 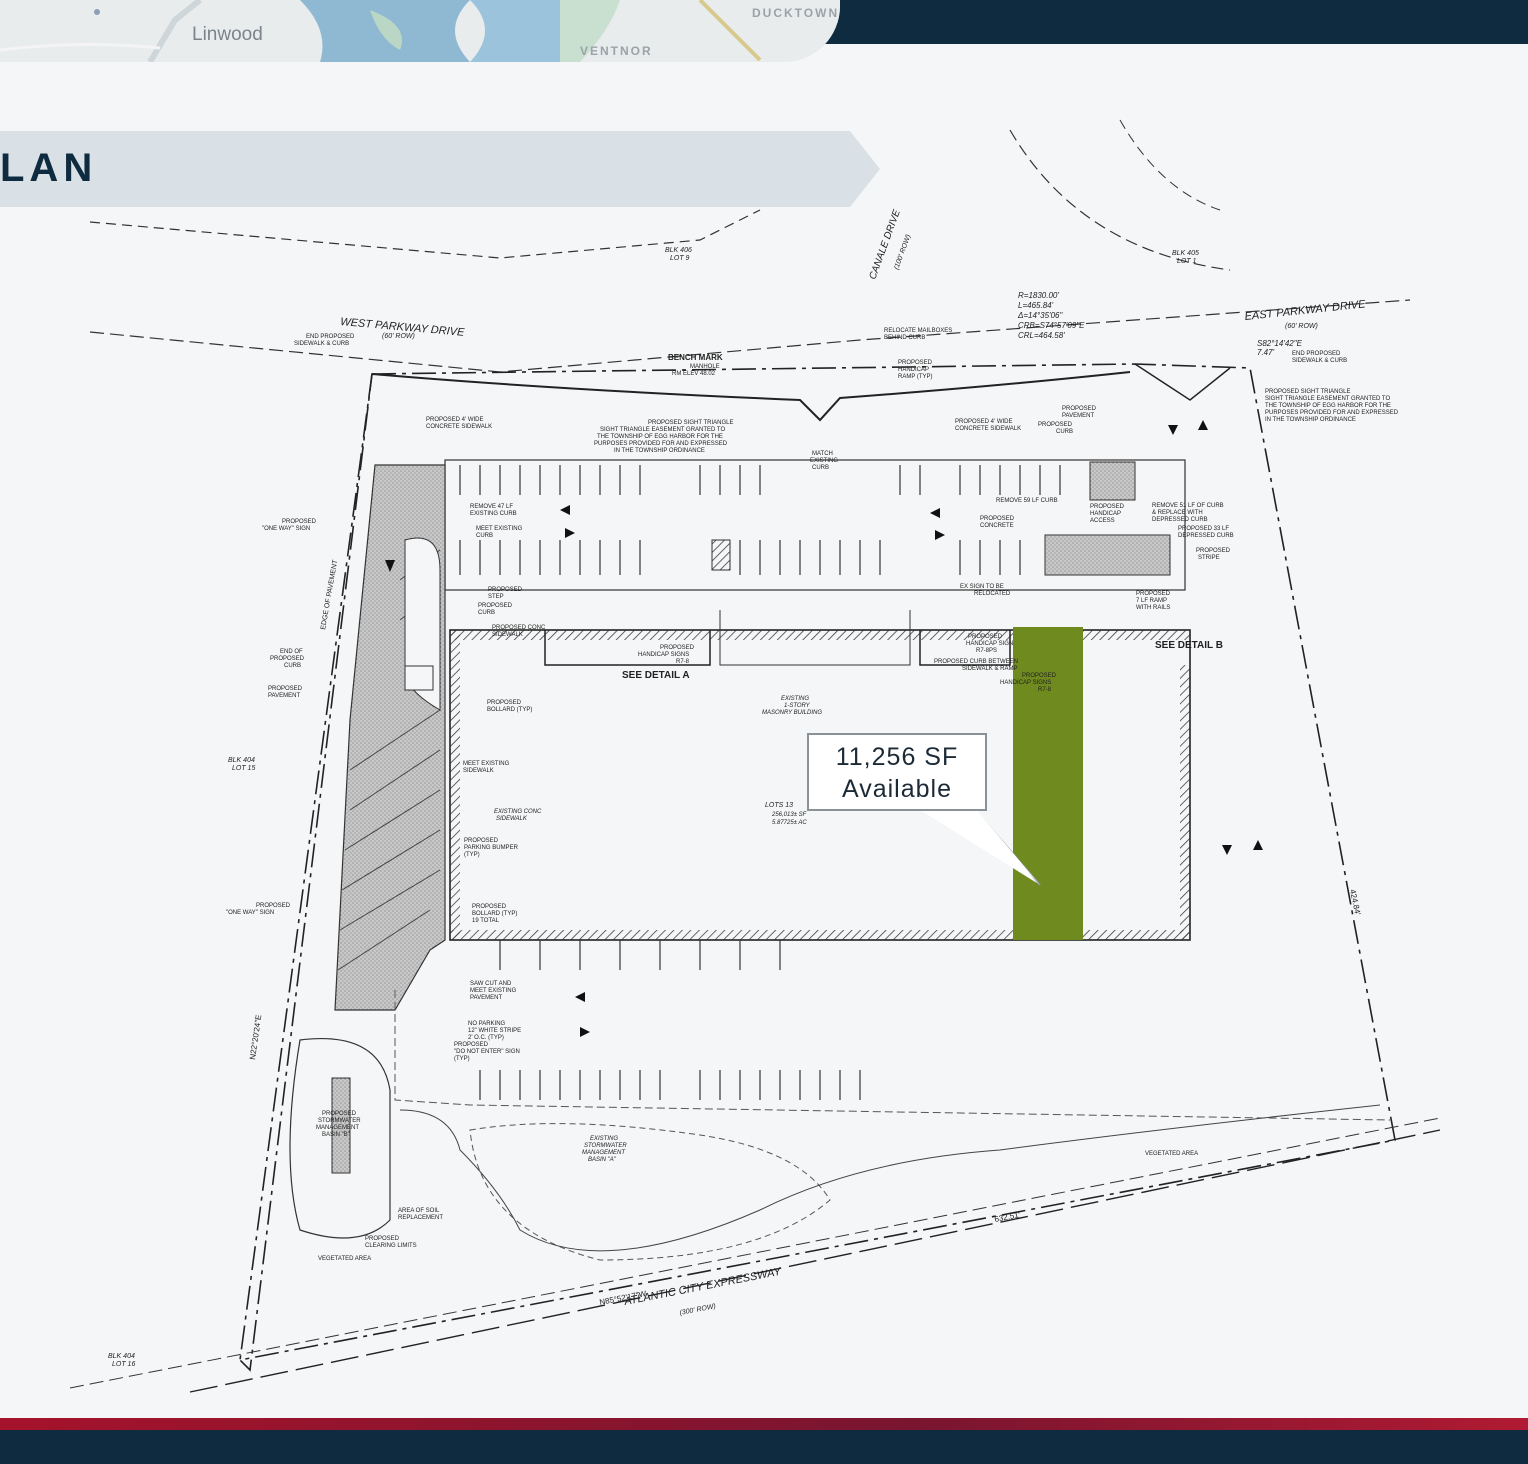 I want to click on svg-text: RAMP (TYP), so click(x=915, y=377).